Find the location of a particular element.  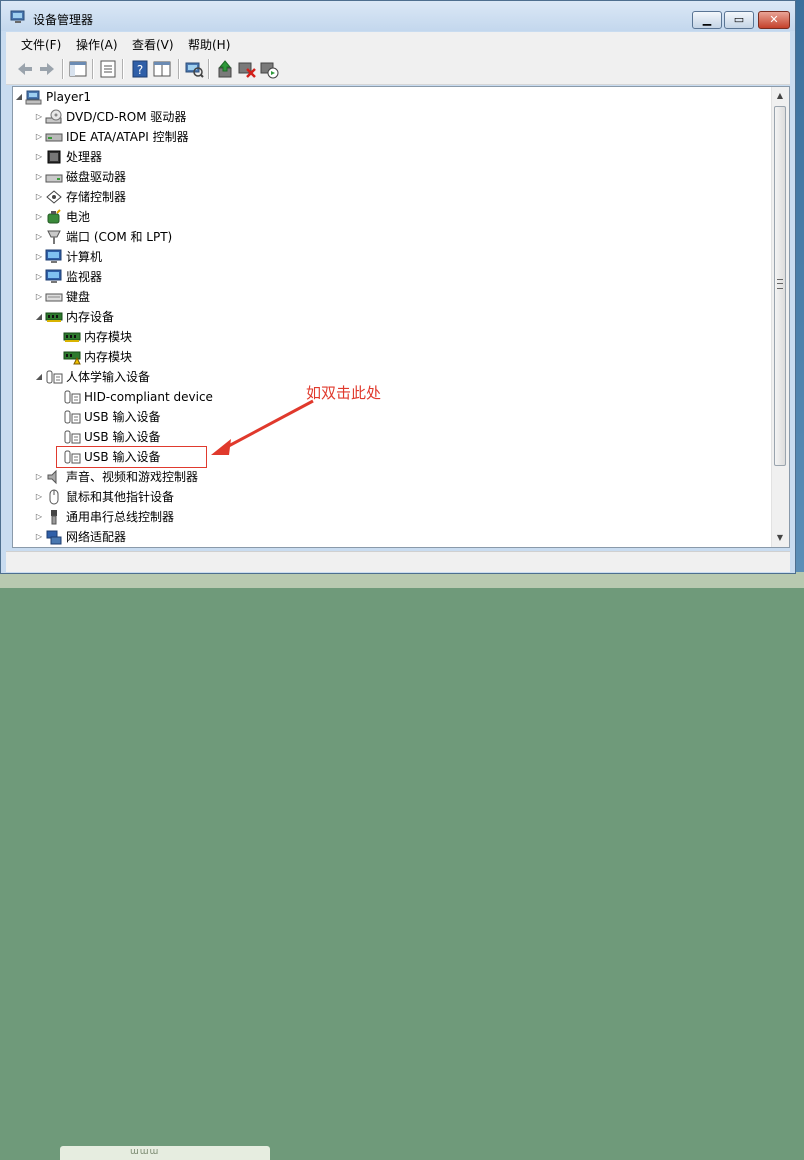

maximize-icon: ▭ is located at coordinates (739, 19).